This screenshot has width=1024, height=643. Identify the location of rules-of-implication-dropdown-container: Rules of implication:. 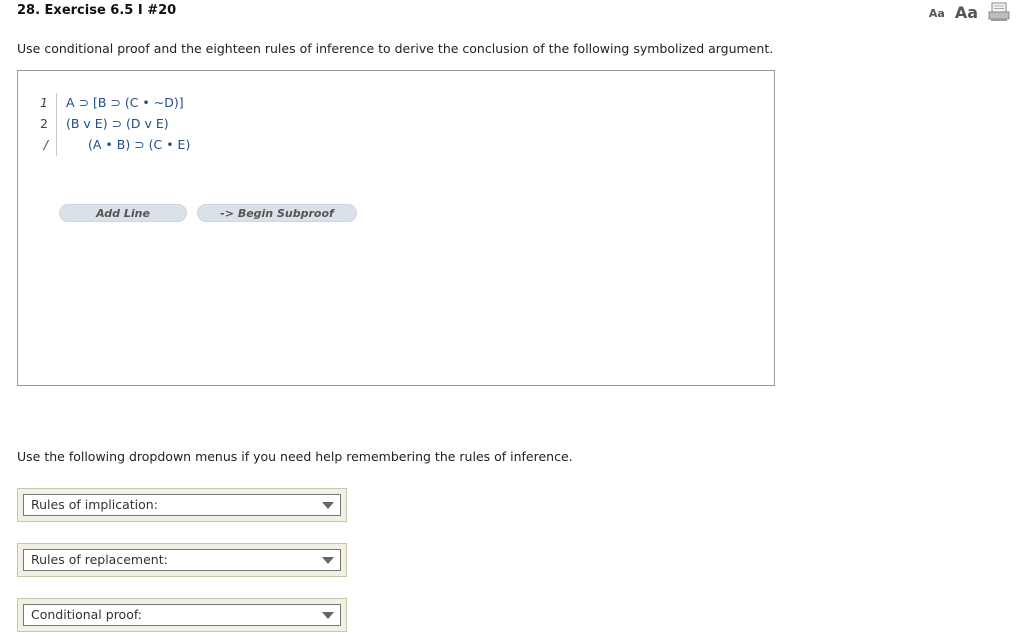
(182, 505).